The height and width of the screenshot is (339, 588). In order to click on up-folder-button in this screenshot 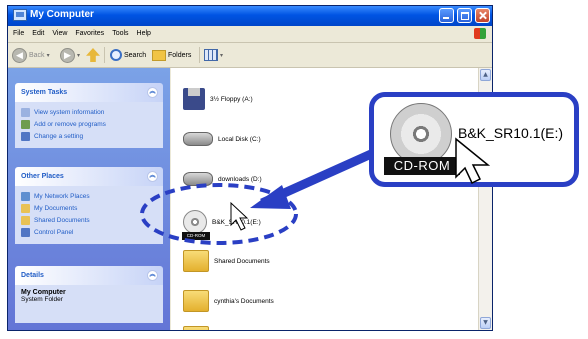, I will do `click(93, 55)`.